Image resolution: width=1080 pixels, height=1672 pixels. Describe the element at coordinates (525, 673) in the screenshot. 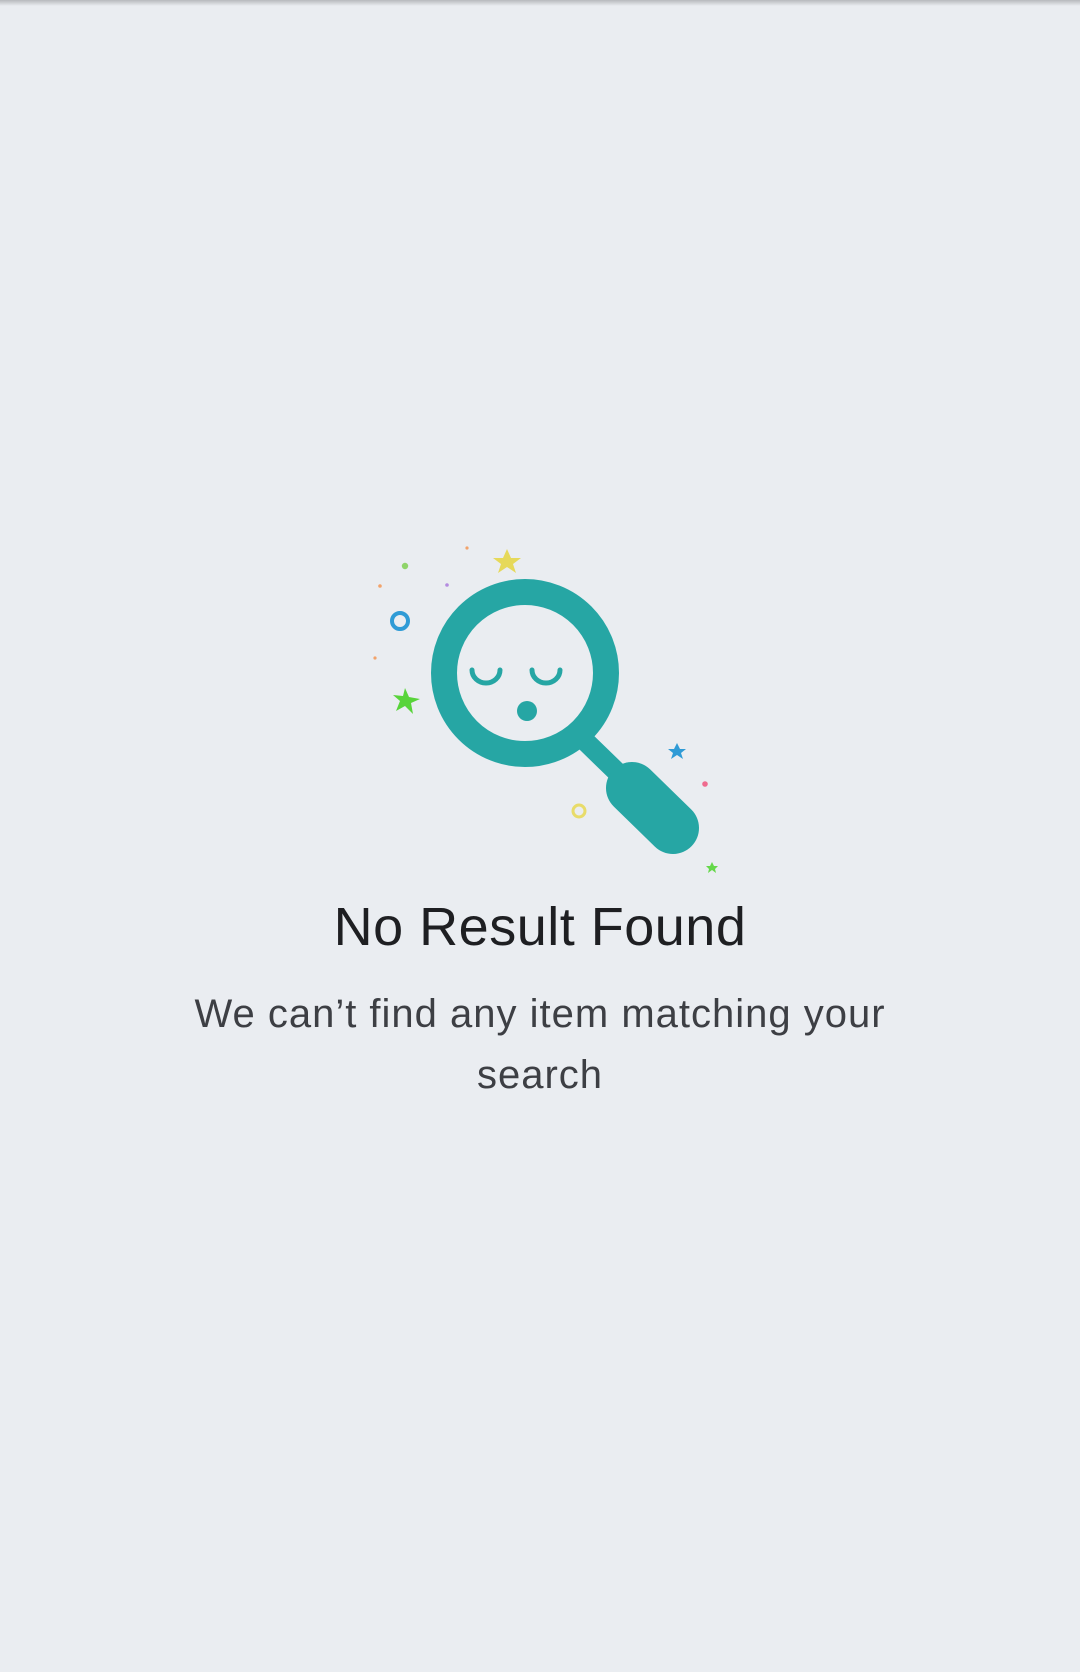

I see `lens` at that location.